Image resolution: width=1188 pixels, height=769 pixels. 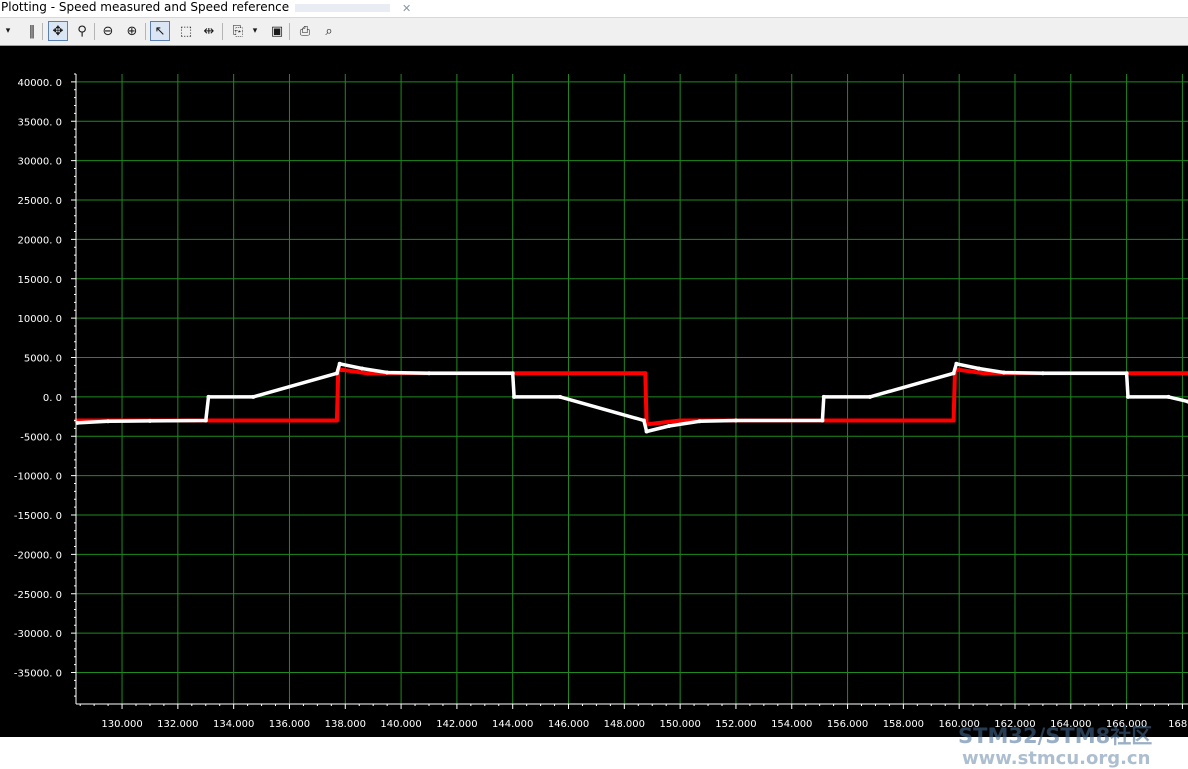 I want to click on y-tick-label: 35000. 0, so click(x=39, y=122).